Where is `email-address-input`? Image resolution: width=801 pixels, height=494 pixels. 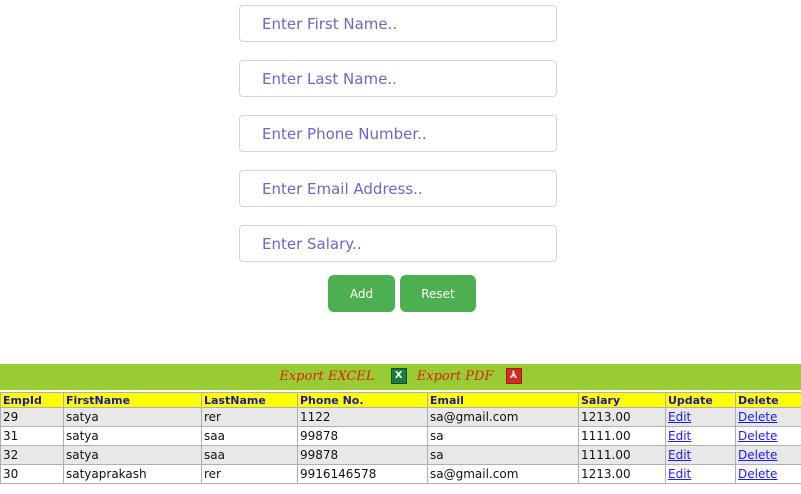
email-address-input is located at coordinates (398, 188).